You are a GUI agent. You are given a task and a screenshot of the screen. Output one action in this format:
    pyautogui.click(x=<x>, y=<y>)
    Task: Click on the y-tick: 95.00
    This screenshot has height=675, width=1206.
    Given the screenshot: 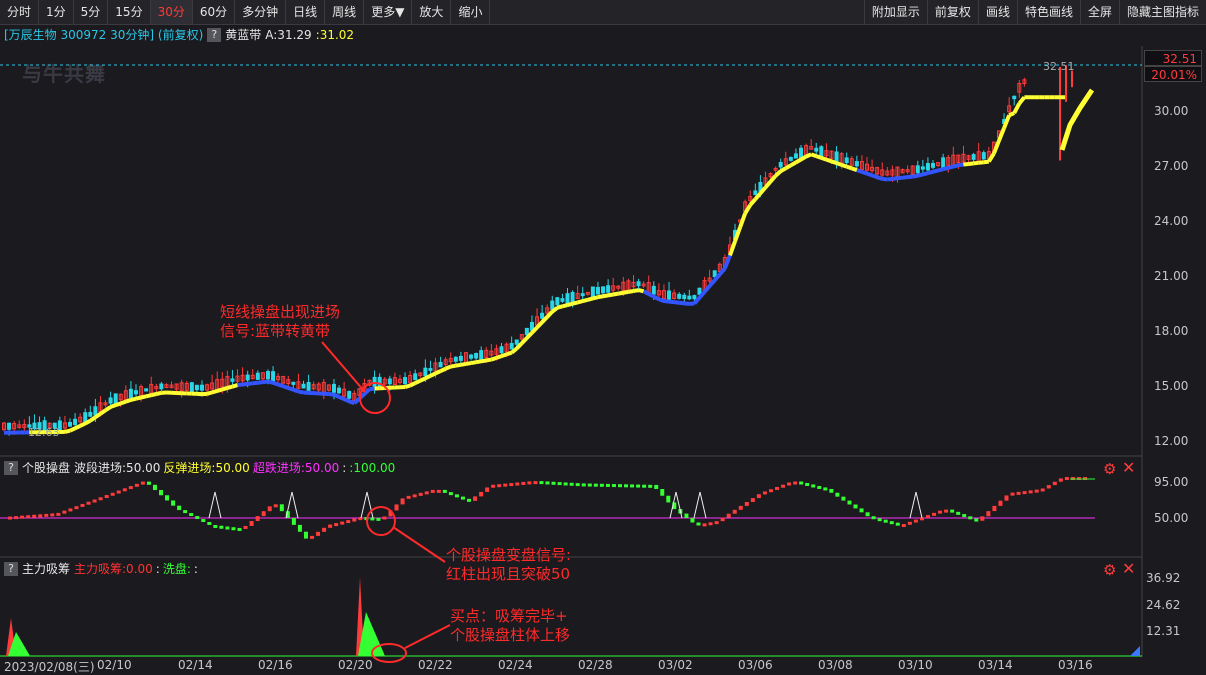 What is the action you would take?
    pyautogui.click(x=1171, y=482)
    